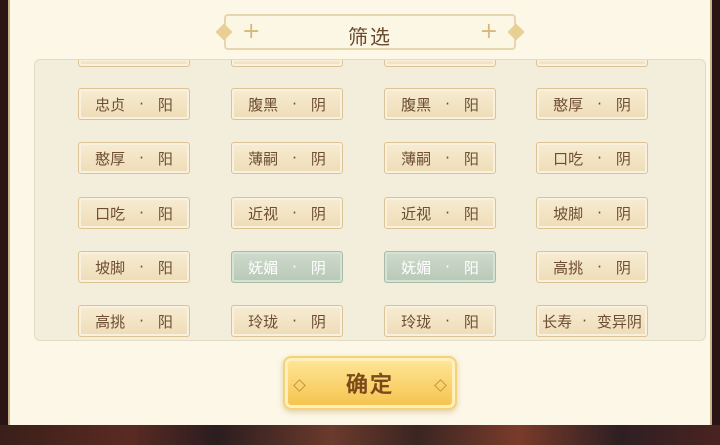 The width and height of the screenshot is (720, 445). What do you see at coordinates (134, 321) in the screenshot?
I see `filter-chip: 高挑 · 阳` at bounding box center [134, 321].